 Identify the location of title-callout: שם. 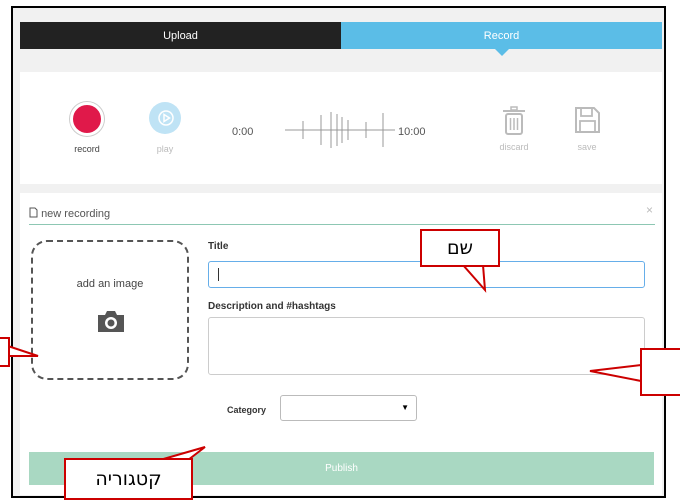
(460, 248).